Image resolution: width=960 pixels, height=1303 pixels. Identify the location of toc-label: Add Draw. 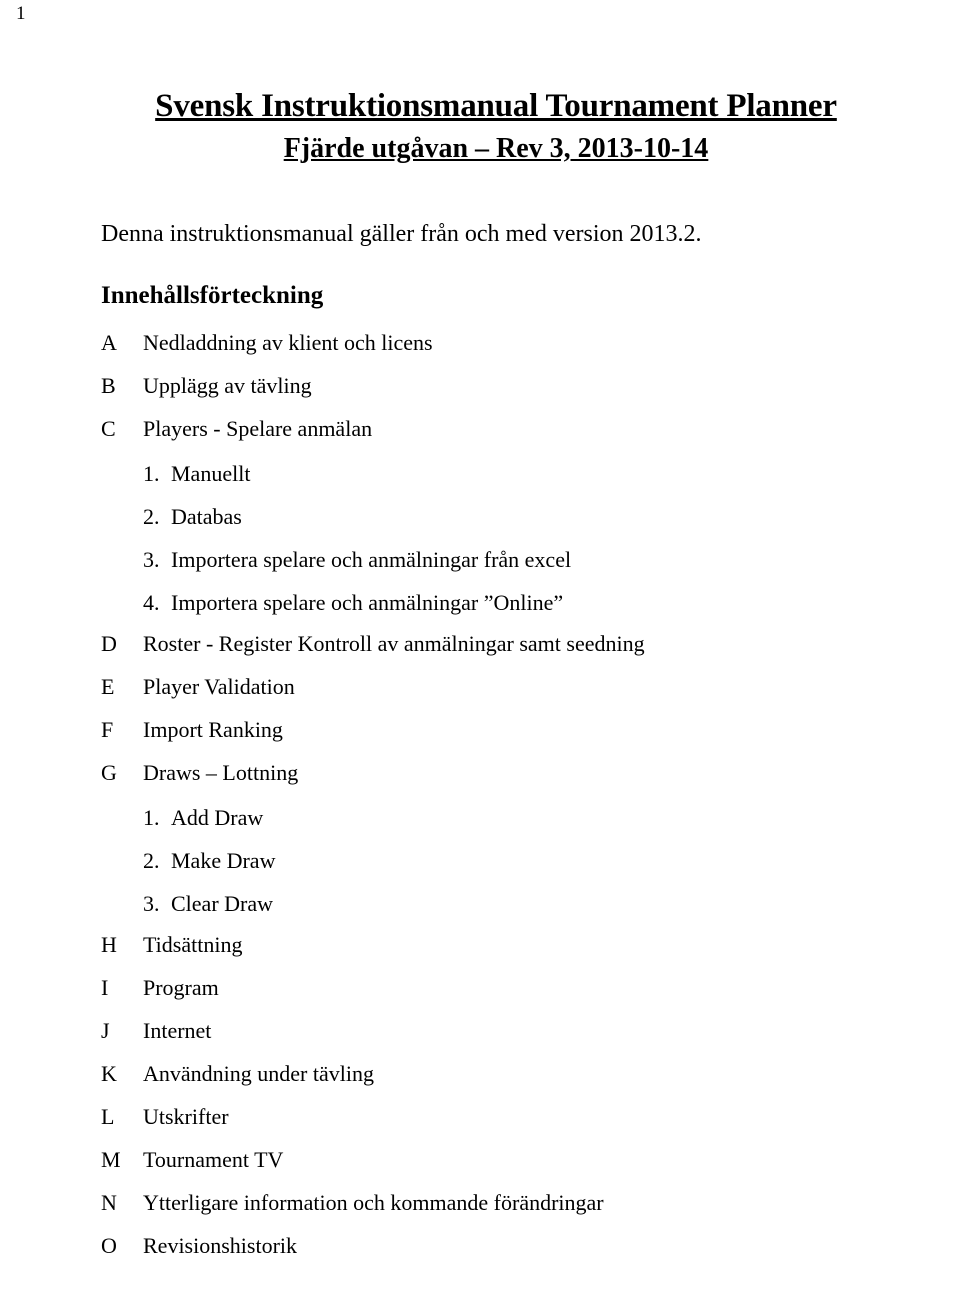
(217, 818).